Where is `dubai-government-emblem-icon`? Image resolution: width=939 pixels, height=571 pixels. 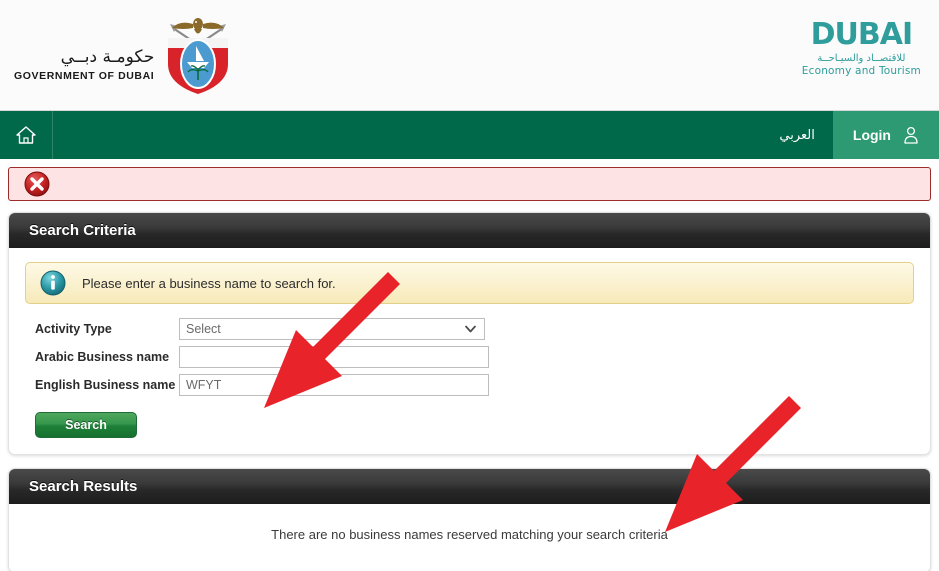 dubai-government-emblem-icon is located at coordinates (198, 56).